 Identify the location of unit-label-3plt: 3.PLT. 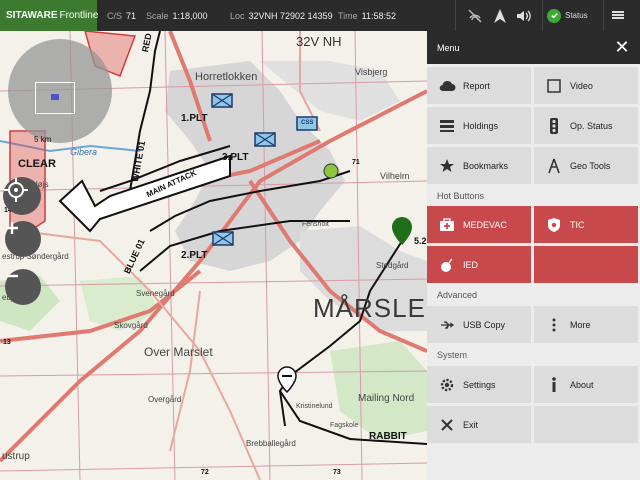
(235, 157).